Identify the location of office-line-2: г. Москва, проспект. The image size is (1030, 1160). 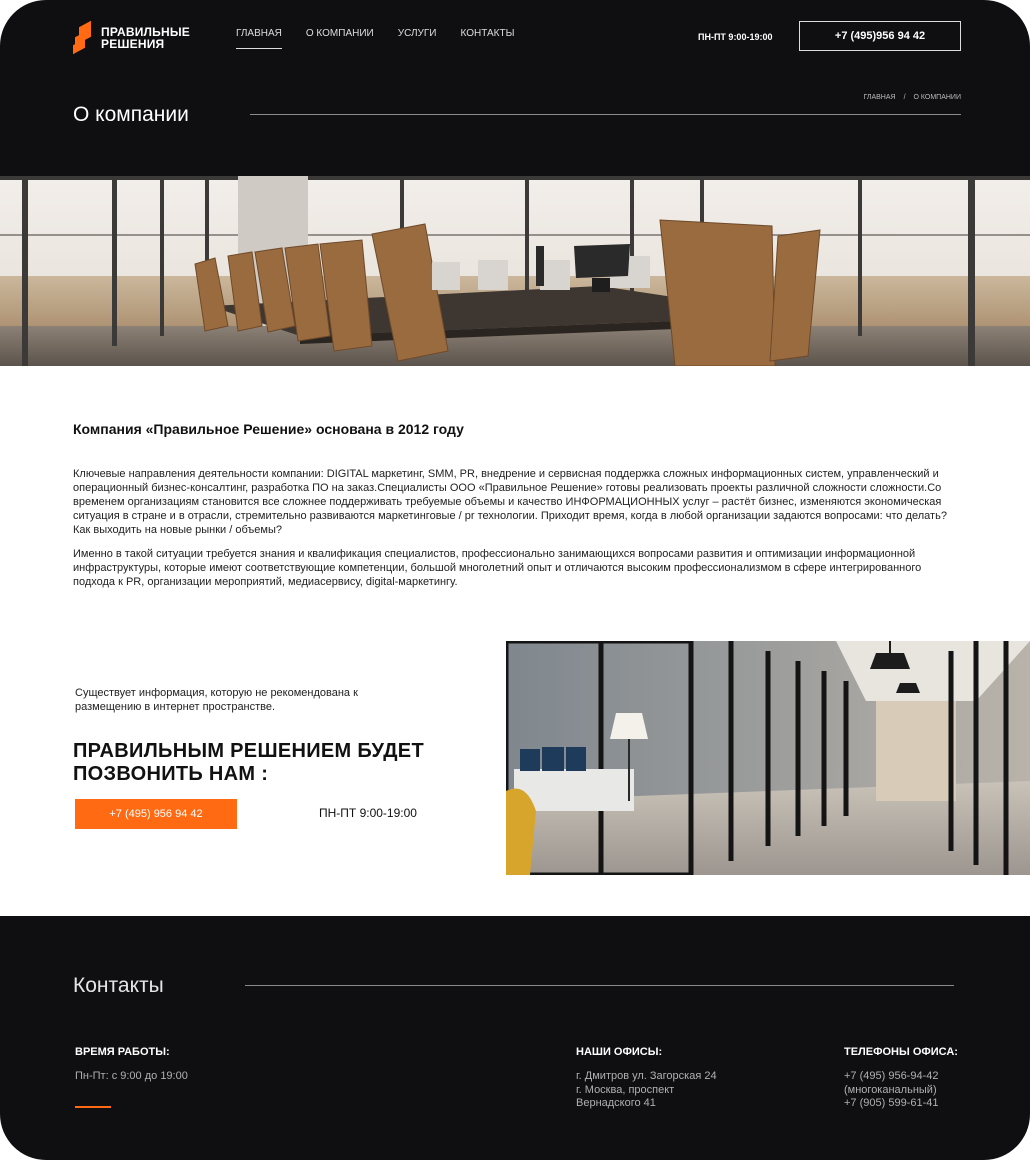
(625, 1089).